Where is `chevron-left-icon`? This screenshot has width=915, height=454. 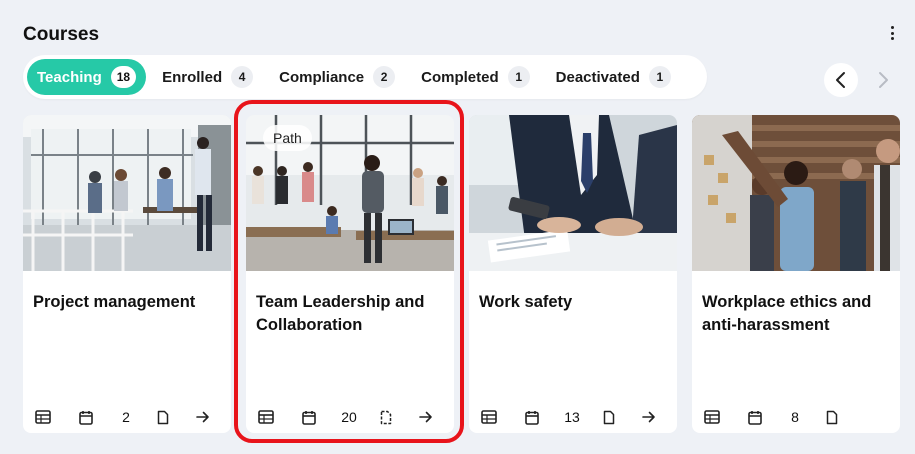 chevron-left-icon is located at coordinates (840, 80).